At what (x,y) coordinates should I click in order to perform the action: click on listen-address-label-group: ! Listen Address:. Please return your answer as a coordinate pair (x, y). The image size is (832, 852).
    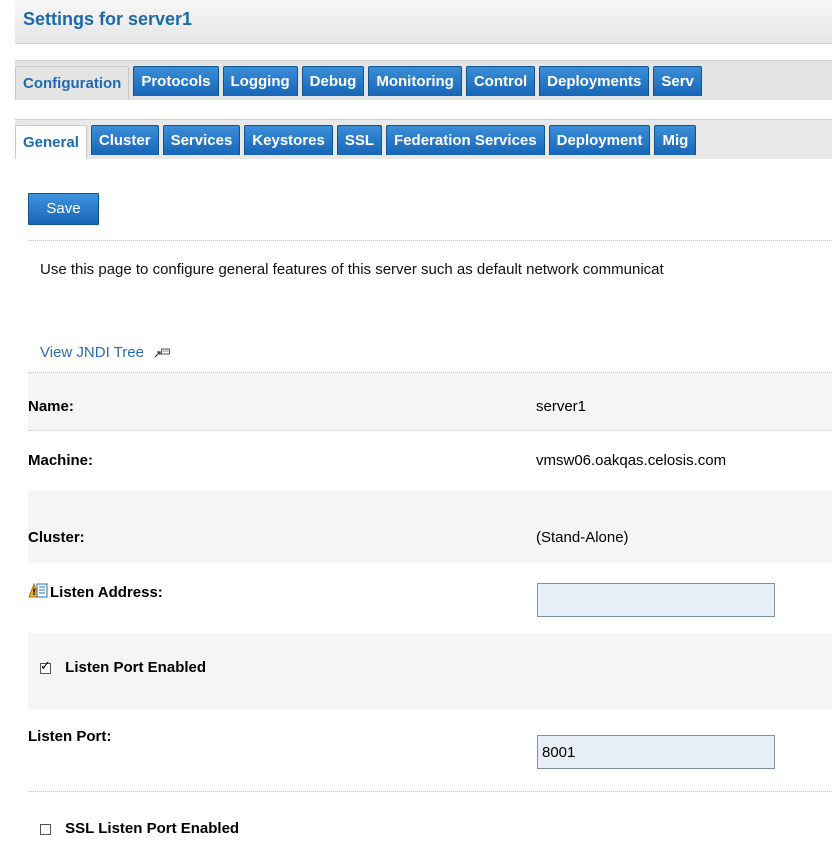
    Looking at the image, I should click on (95, 593).